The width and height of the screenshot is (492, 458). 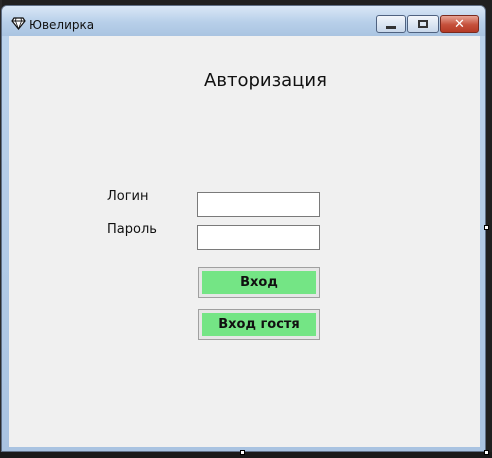 I want to click on login-field, so click(x=258, y=204).